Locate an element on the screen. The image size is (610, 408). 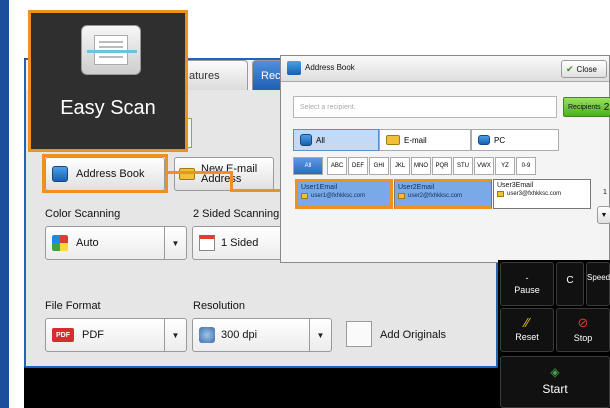
color-icon is located at coordinates (60, 243).